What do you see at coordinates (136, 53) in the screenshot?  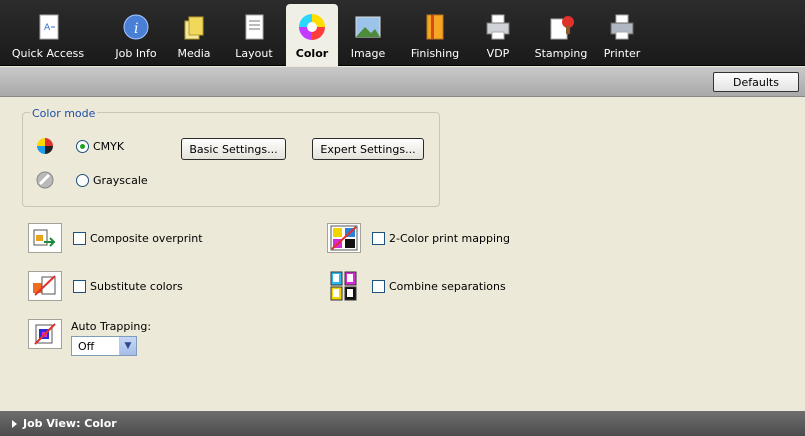 I see `tab-label: Job Info` at bounding box center [136, 53].